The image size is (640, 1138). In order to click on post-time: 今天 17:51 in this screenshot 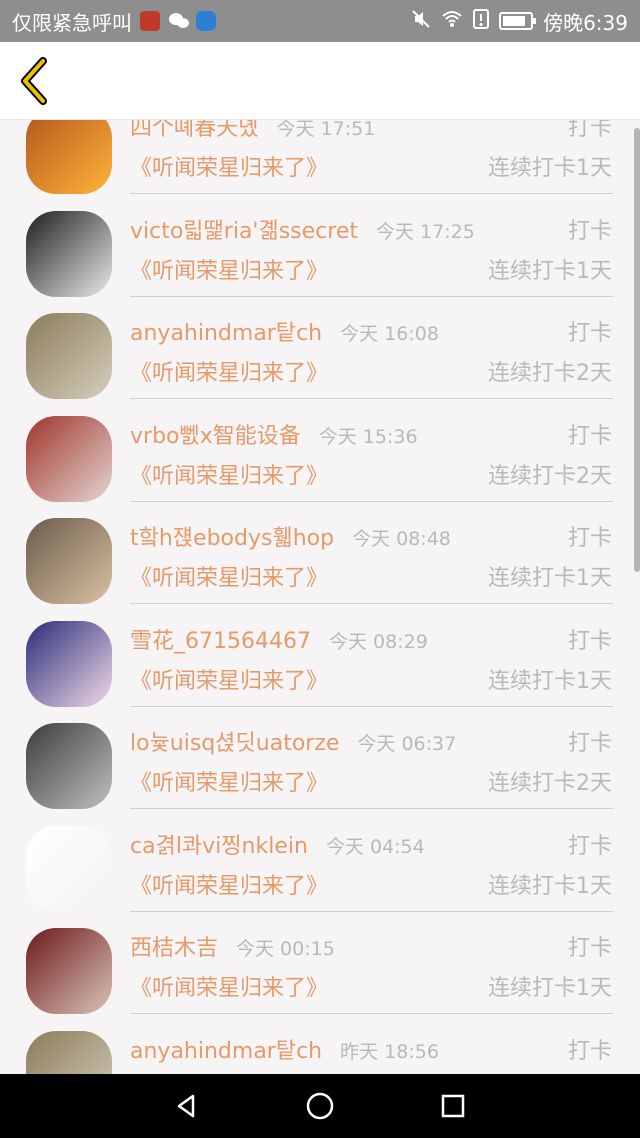, I will do `click(326, 130)`.